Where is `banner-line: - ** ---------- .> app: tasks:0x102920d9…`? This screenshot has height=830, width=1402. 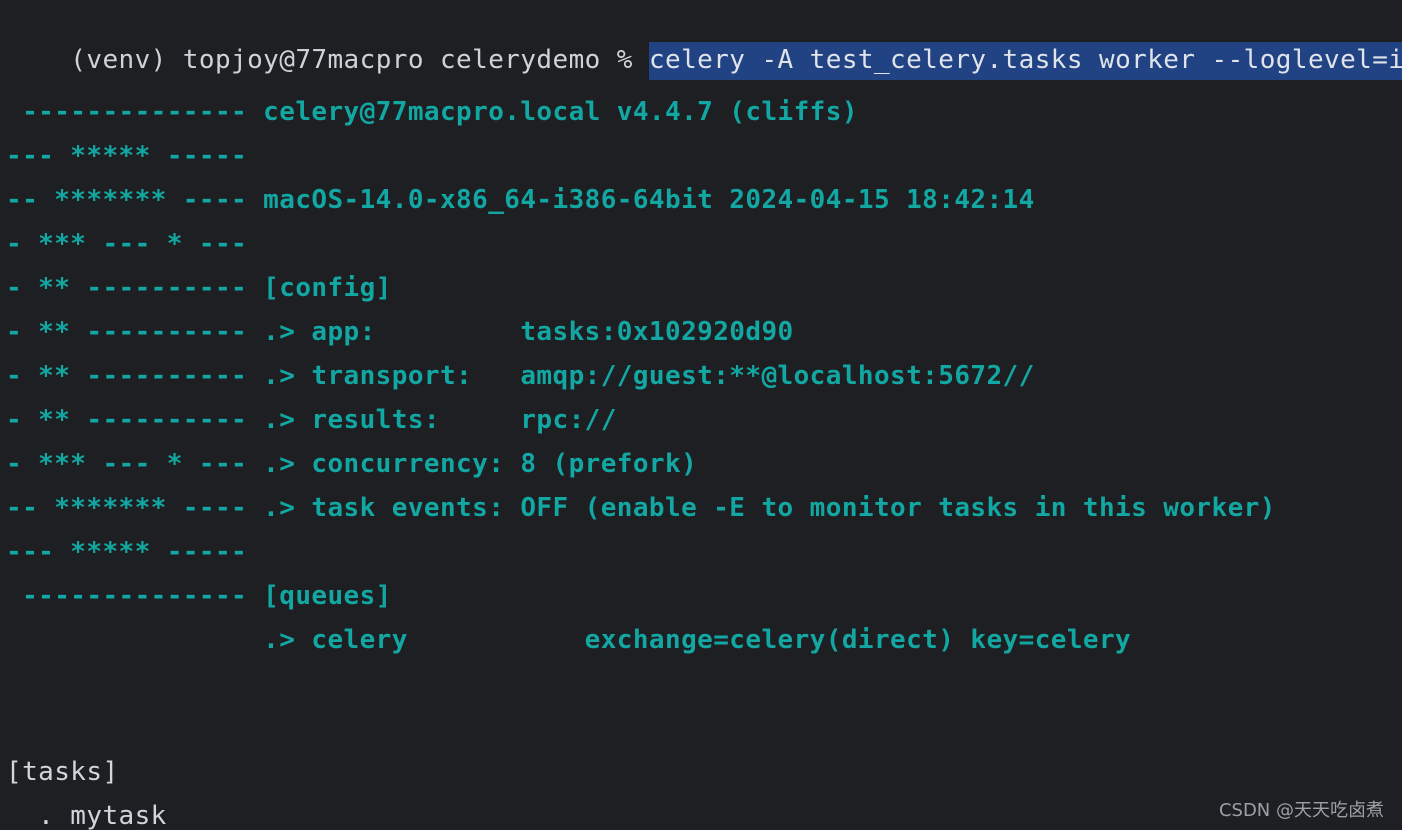 banner-line: - ** ---------- .> app: tasks:0x102920d9… is located at coordinates (400, 332).